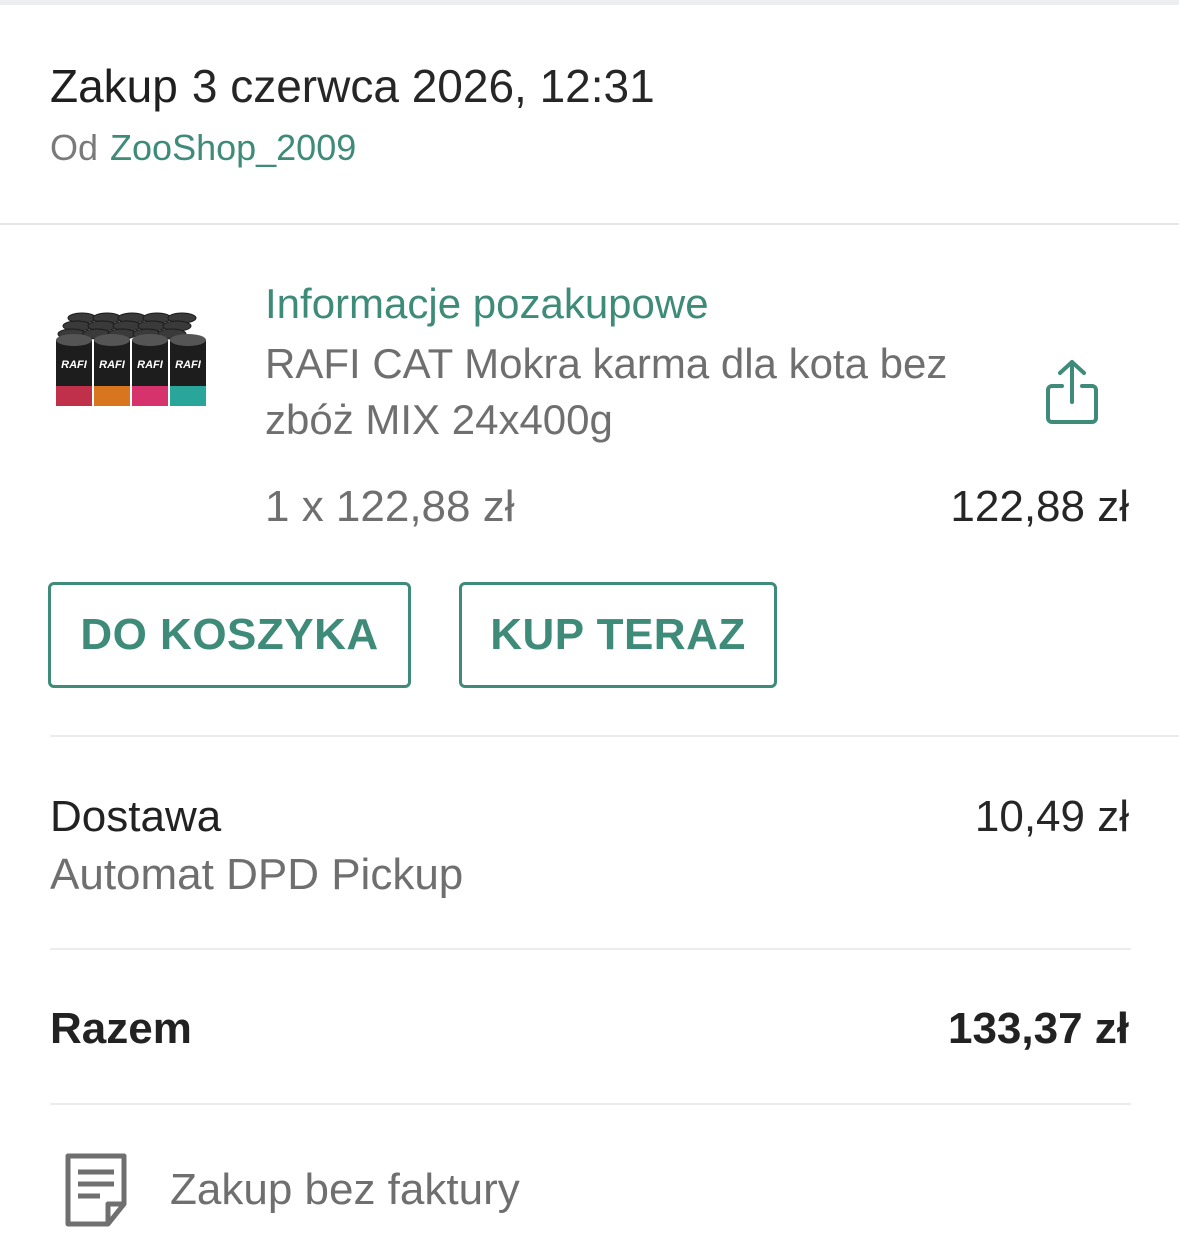 This screenshot has height=1245, width=1179. Describe the element at coordinates (618, 635) in the screenshot. I see `buy-now-button: KUP TERAZ` at that location.